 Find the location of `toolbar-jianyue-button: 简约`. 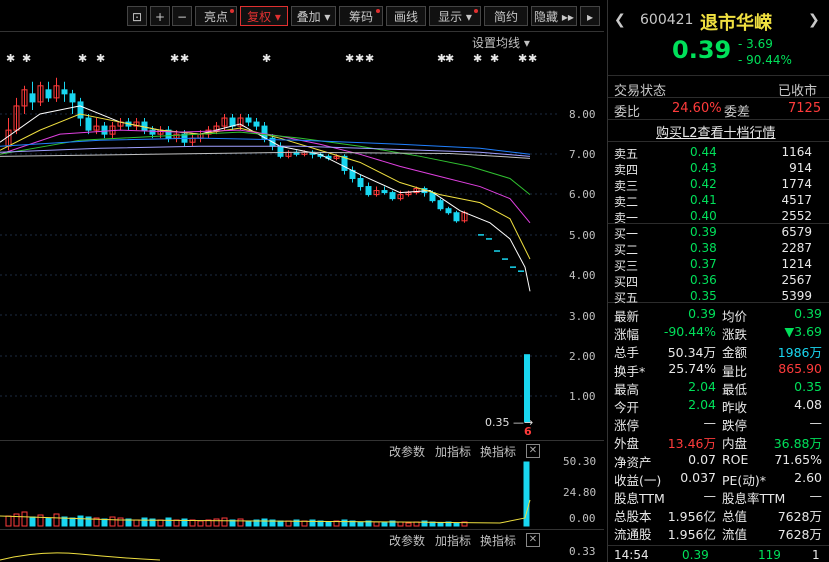

toolbar-jianyue-button: 简约 is located at coordinates (506, 16).